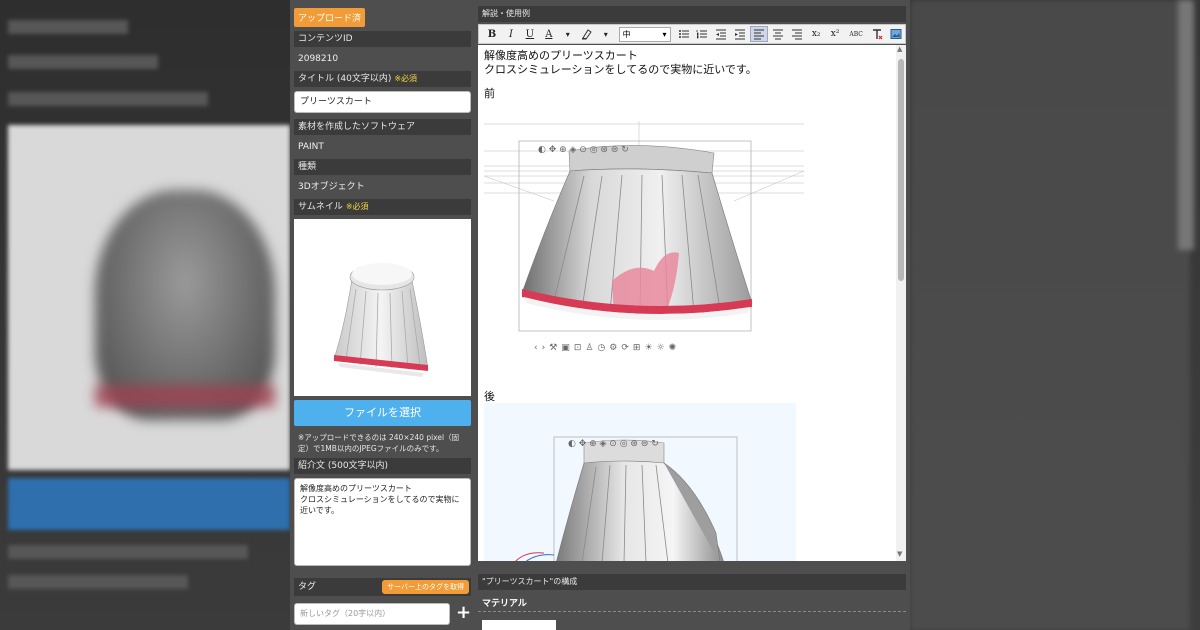 This screenshot has height=630, width=1200. Describe the element at coordinates (901, 170) in the screenshot. I see `scroll-thumb` at that location.